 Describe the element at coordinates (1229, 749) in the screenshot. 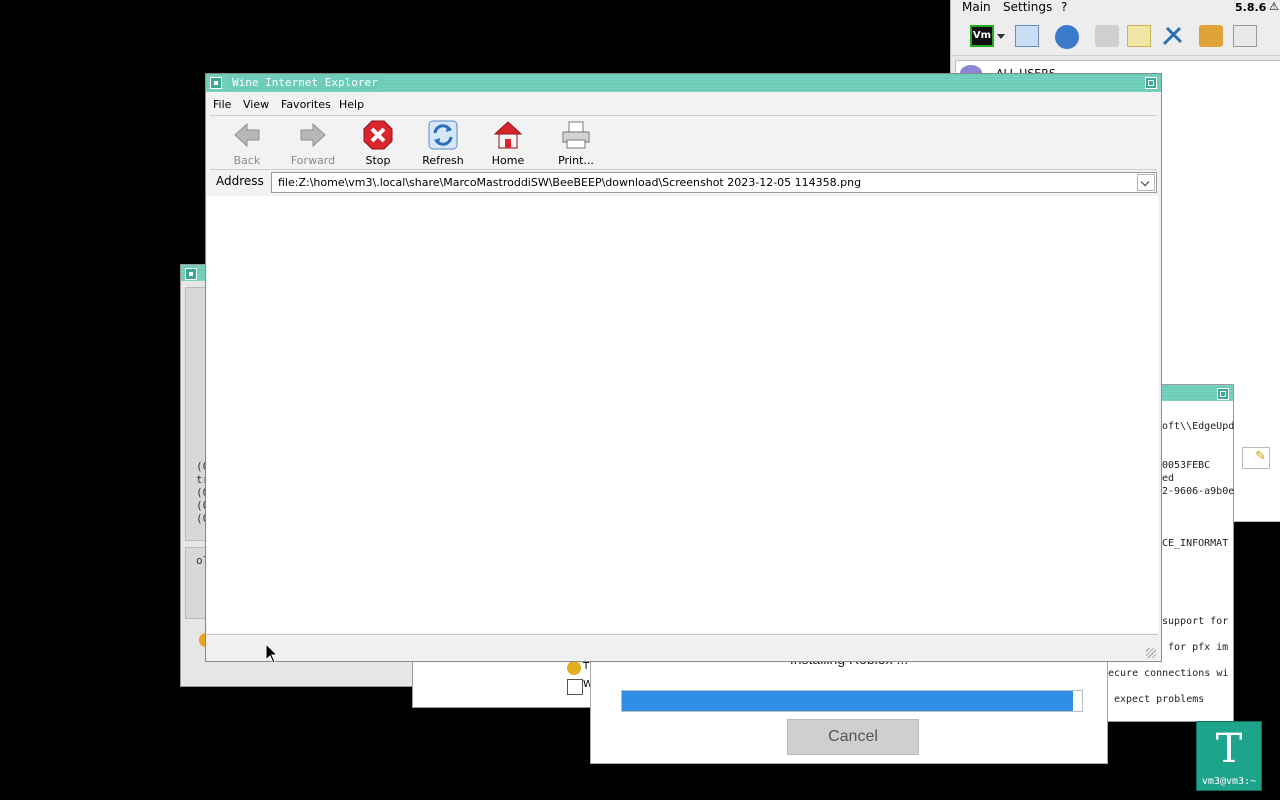

I see `terminal-glyph-icon: T` at that location.